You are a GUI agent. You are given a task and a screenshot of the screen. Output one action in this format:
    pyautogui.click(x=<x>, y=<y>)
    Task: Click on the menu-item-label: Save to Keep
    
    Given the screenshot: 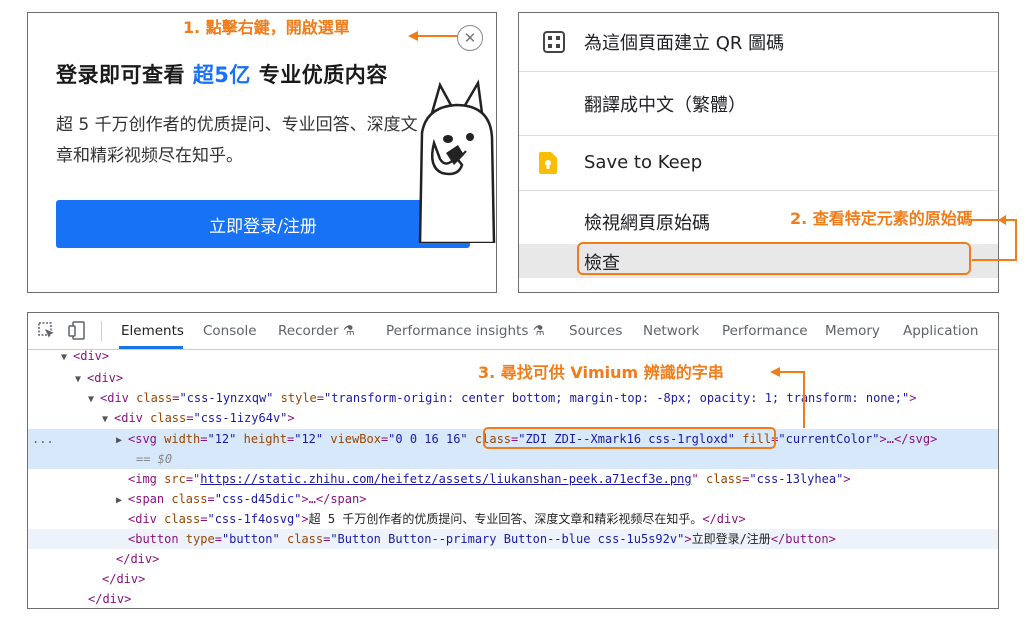 What is the action you would take?
    pyautogui.click(x=643, y=162)
    